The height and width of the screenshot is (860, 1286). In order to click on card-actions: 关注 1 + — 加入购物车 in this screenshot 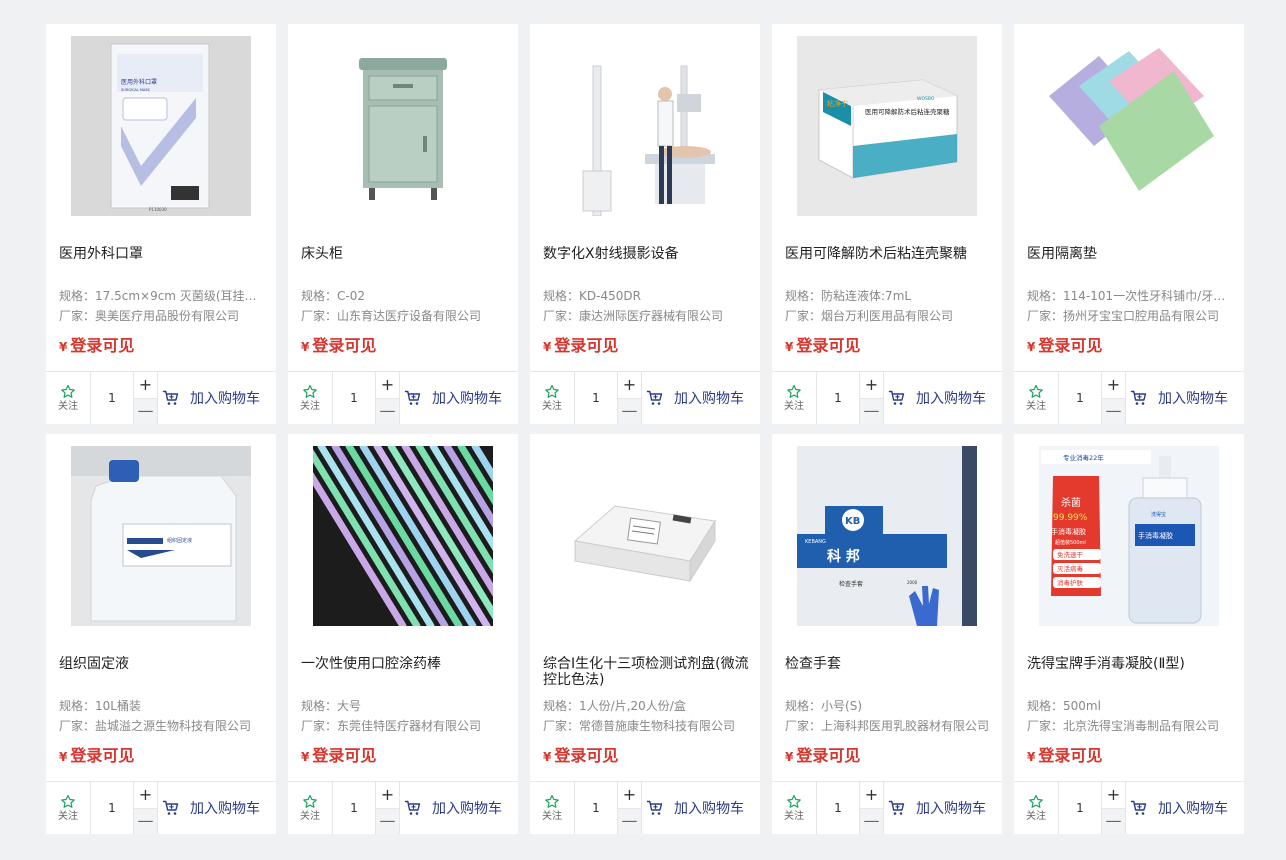, I will do `click(887, 807)`.